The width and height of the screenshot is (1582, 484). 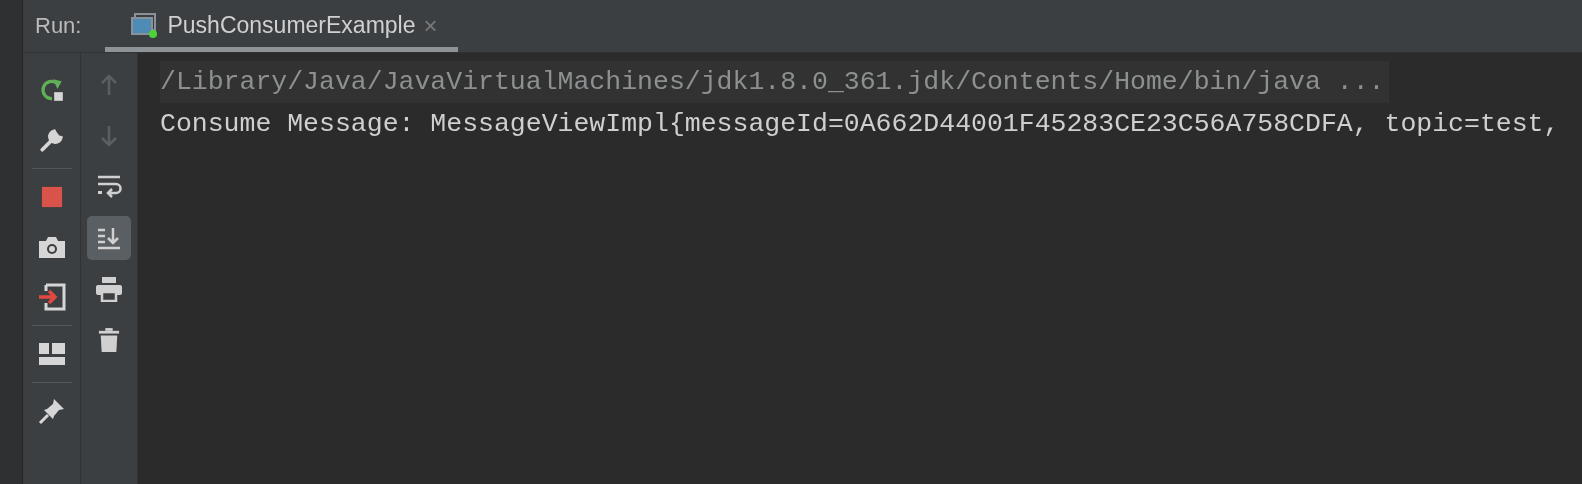 What do you see at coordinates (145, 25) in the screenshot?
I see `window-icon` at bounding box center [145, 25].